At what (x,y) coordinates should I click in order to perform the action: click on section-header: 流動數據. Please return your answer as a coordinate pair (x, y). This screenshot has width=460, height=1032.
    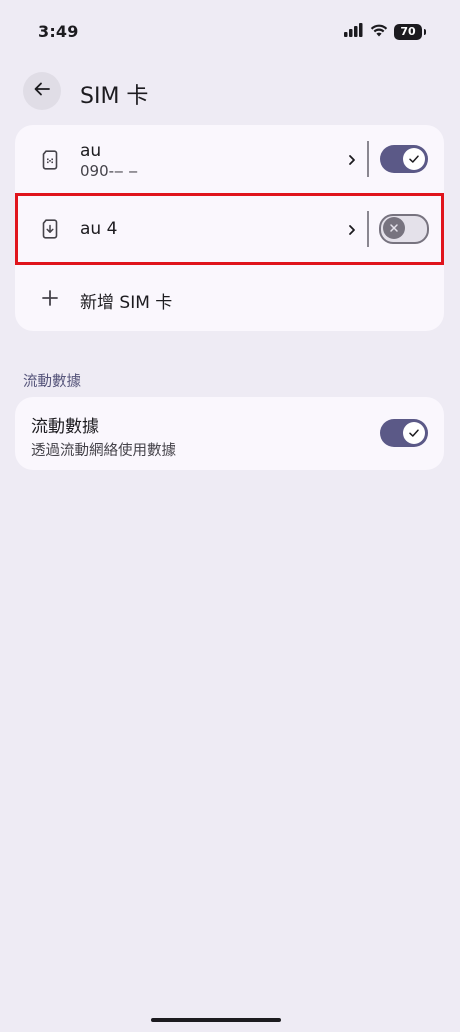
    Looking at the image, I should click on (52, 382).